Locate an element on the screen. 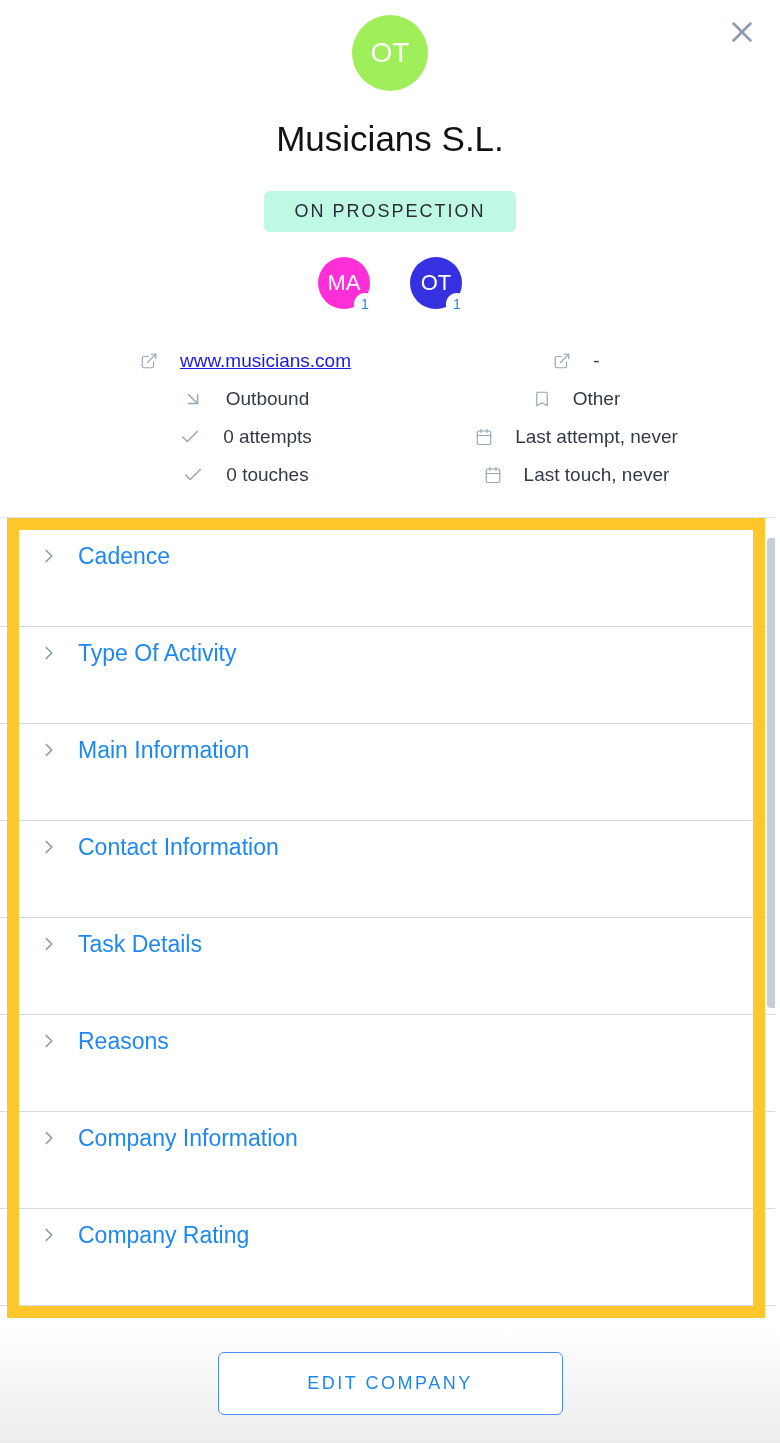 This screenshot has height=1443, width=780. section-header: Company Rating is located at coordinates (164, 1235).